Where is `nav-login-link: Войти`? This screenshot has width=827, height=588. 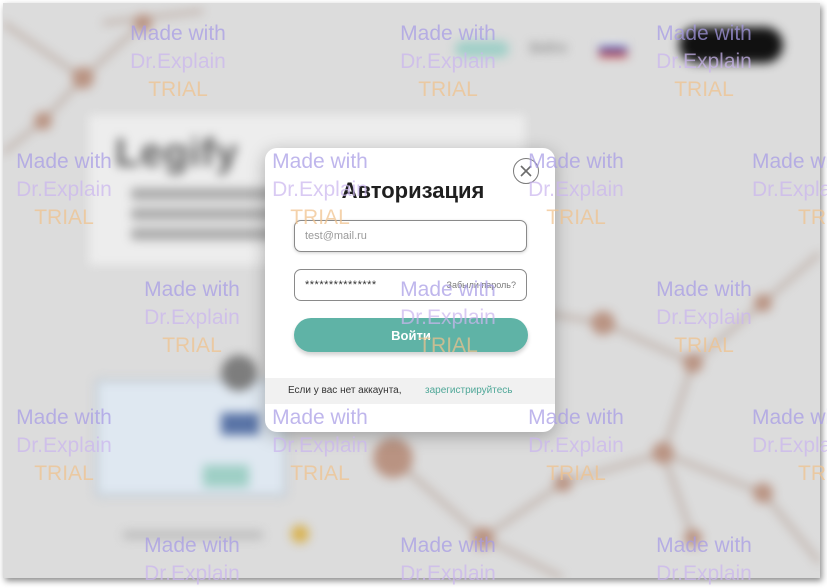
nav-login-link: Войти is located at coordinates (548, 47).